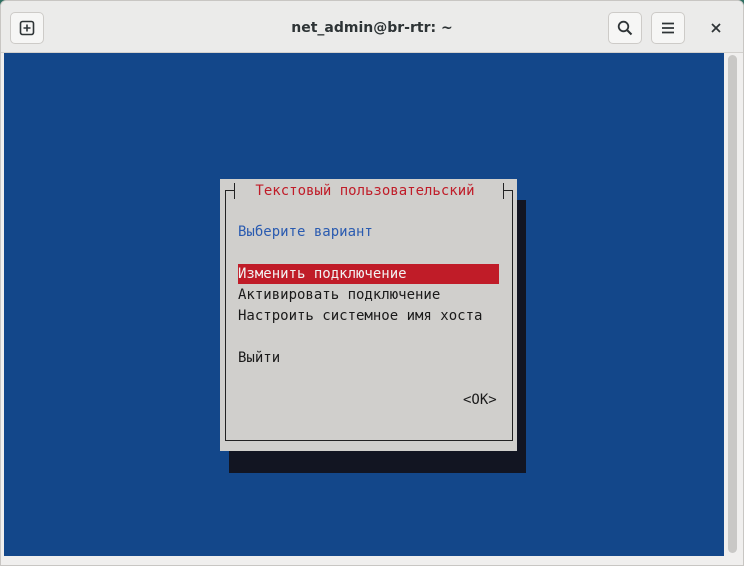  I want to click on menu-item-set-hostname: Настроить системное имя хоста, so click(368, 316).